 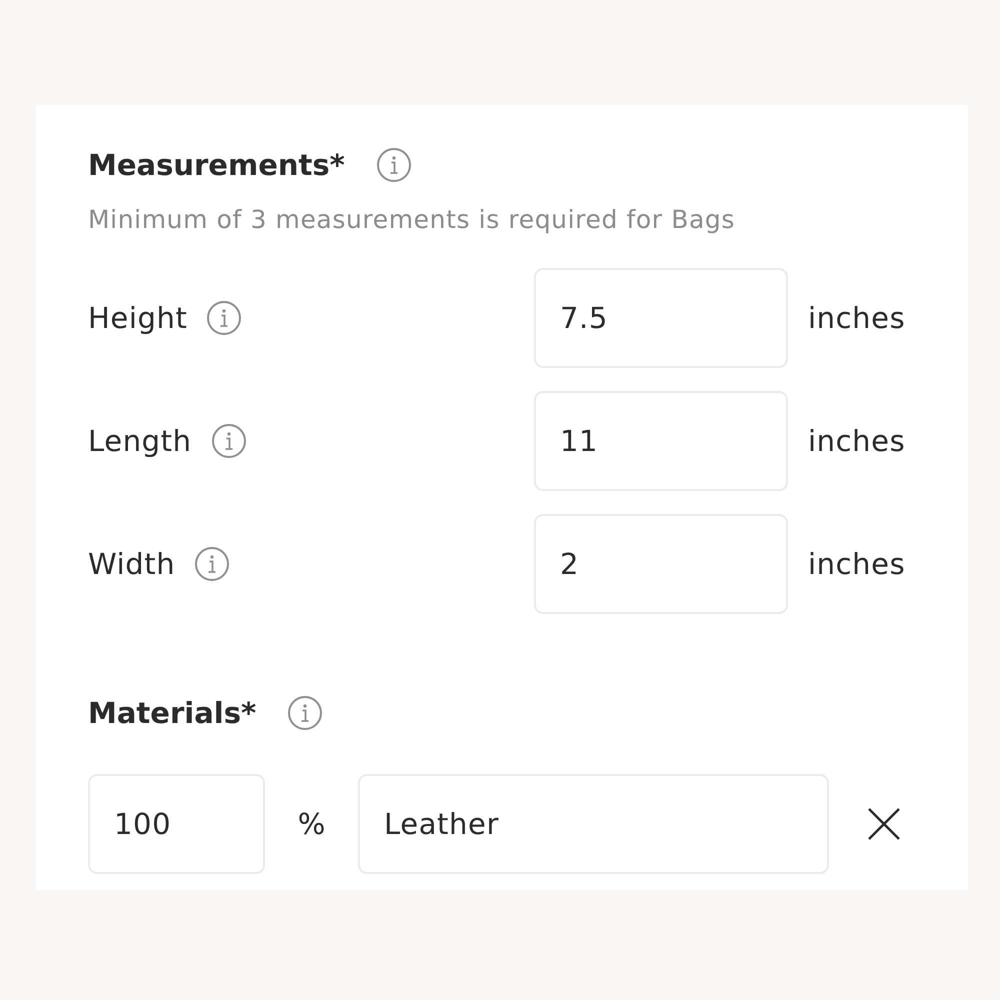 What do you see at coordinates (140, 441) in the screenshot?
I see `field-label: Length` at bounding box center [140, 441].